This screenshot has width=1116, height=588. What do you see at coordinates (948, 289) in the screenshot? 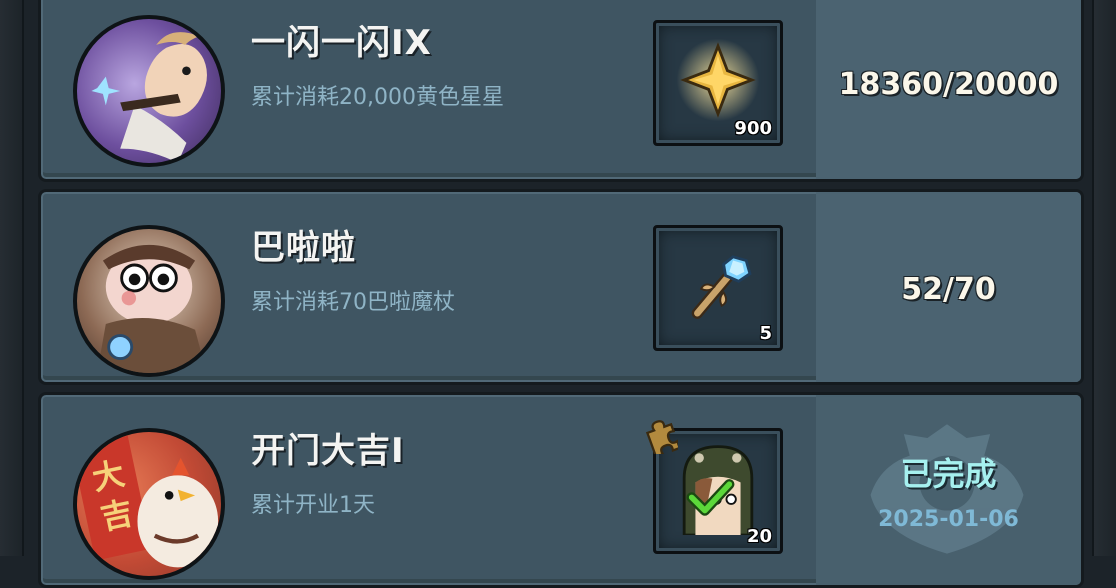
I see `progress-counter: 52/70` at bounding box center [948, 289].